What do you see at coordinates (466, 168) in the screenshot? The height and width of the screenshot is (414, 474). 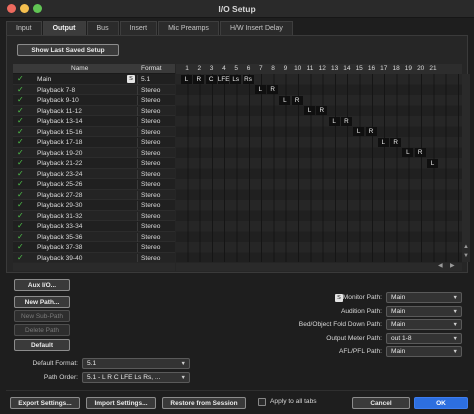 I see `grid-vertical-scrollbar: ▲ ▼` at bounding box center [466, 168].